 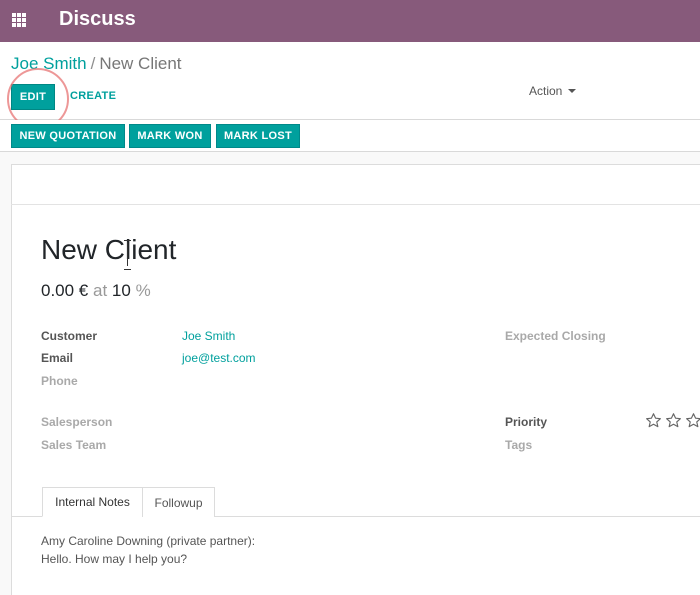 I want to click on apps-grid-icon, so click(x=20, y=20).